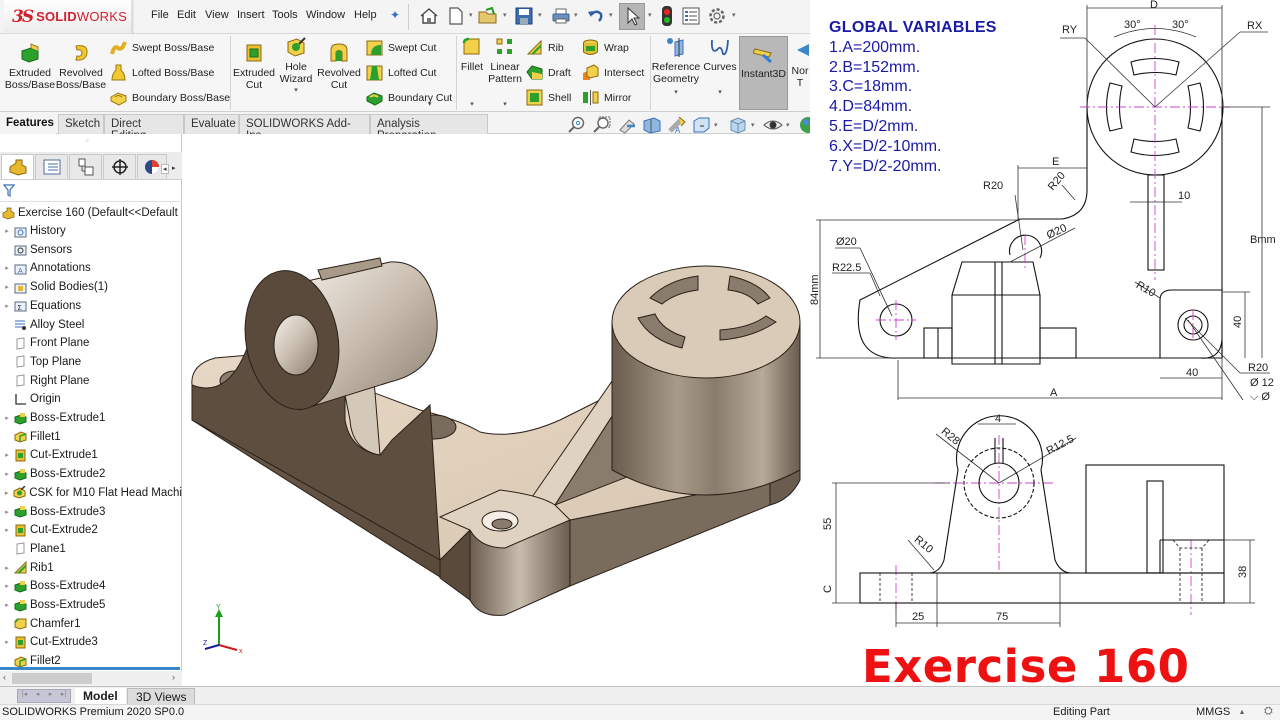 This screenshot has height=720, width=1280. I want to click on view-orientation-dropdown-icon: ▾, so click(716, 125).